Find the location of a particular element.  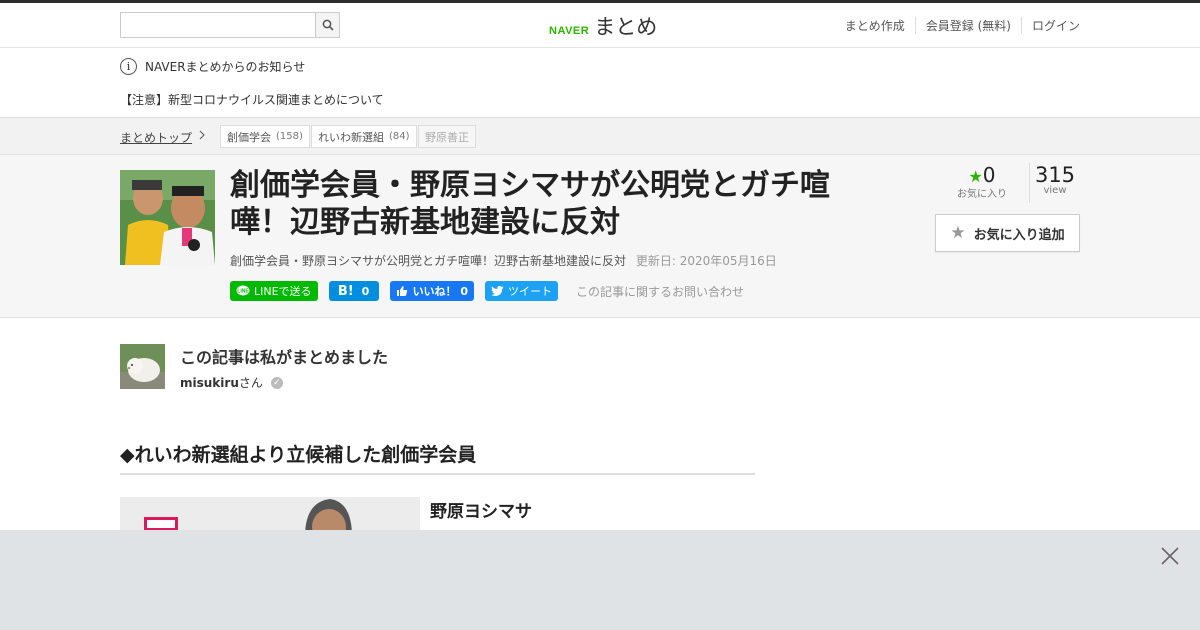

tag-count: (158) is located at coordinates (289, 136).